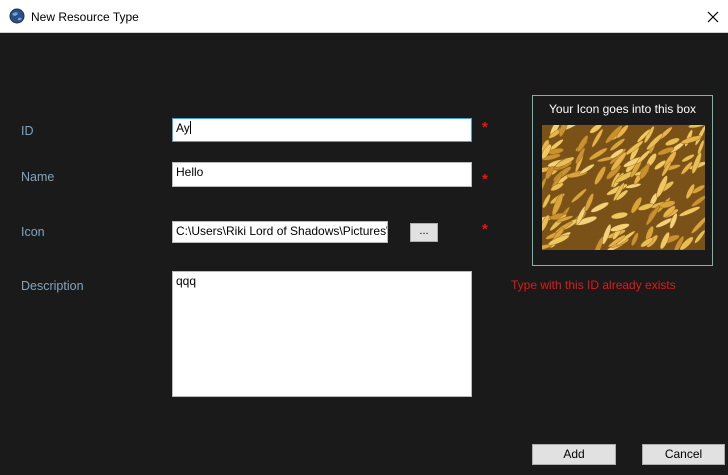 Image resolution: width=728 pixels, height=475 pixels. Describe the element at coordinates (593, 285) in the screenshot. I see `error-message: Type with this ID already exists` at that location.